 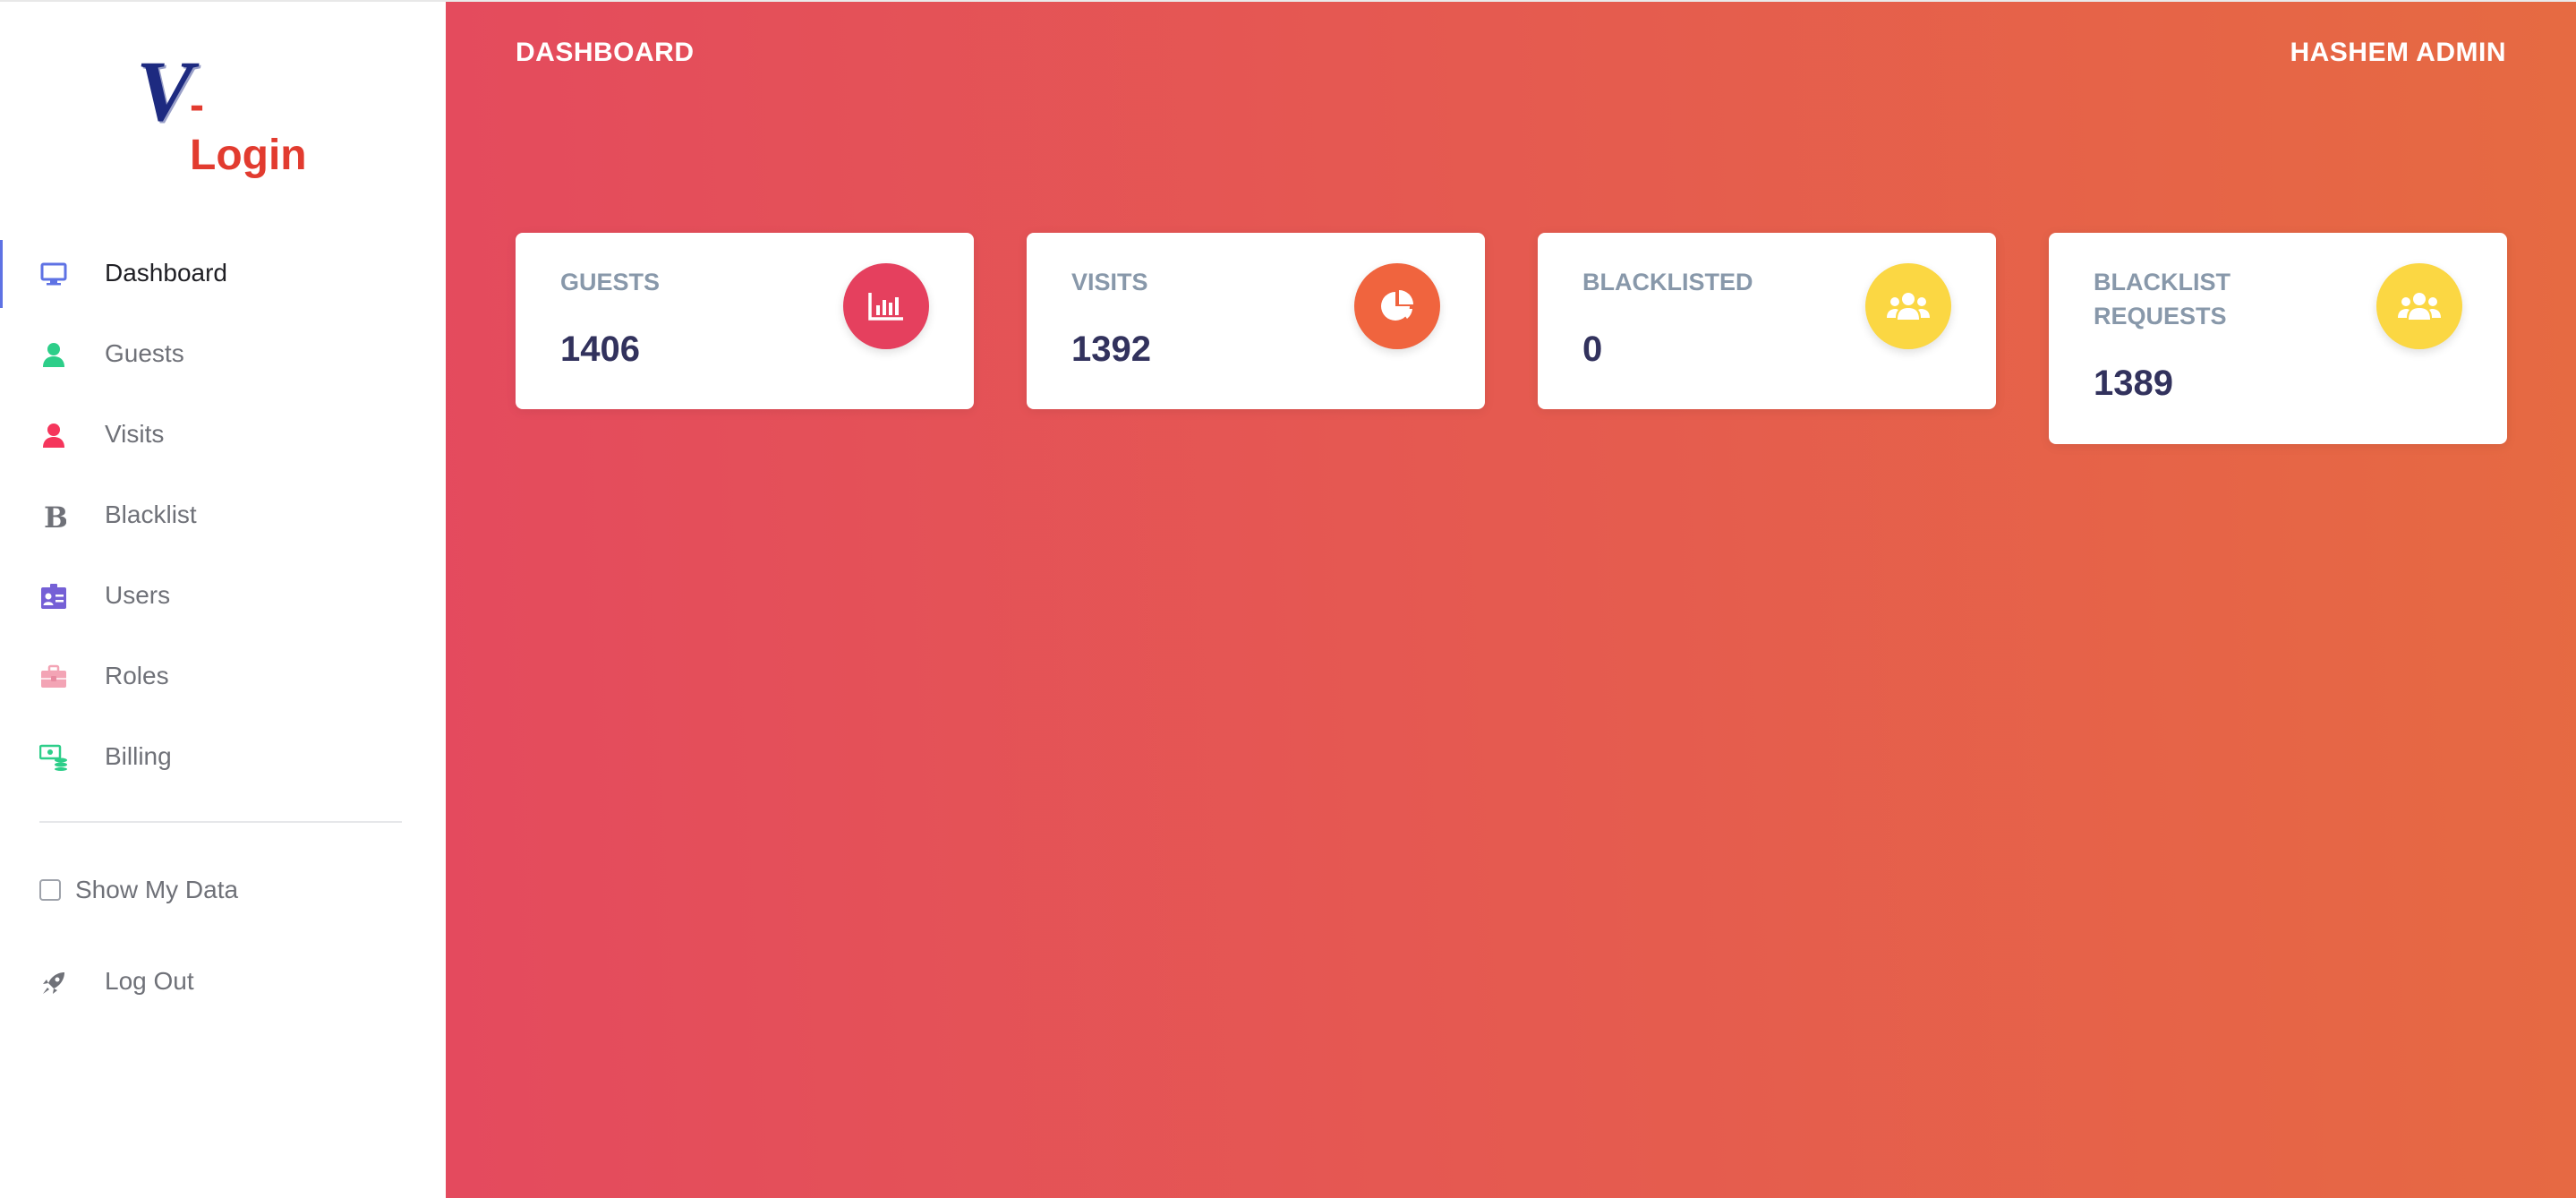 What do you see at coordinates (137, 675) in the screenshot?
I see `sidebar-item-label: Roles` at bounding box center [137, 675].